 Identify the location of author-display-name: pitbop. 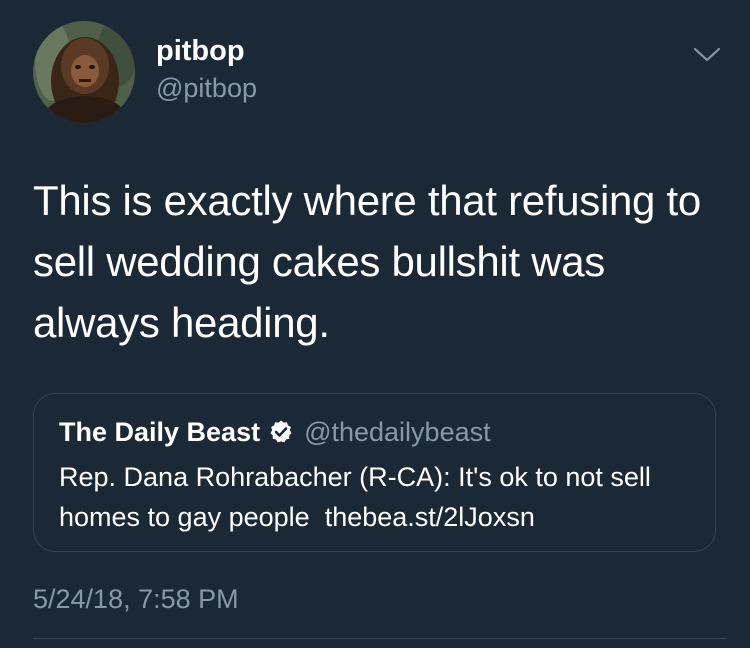
(200, 51).